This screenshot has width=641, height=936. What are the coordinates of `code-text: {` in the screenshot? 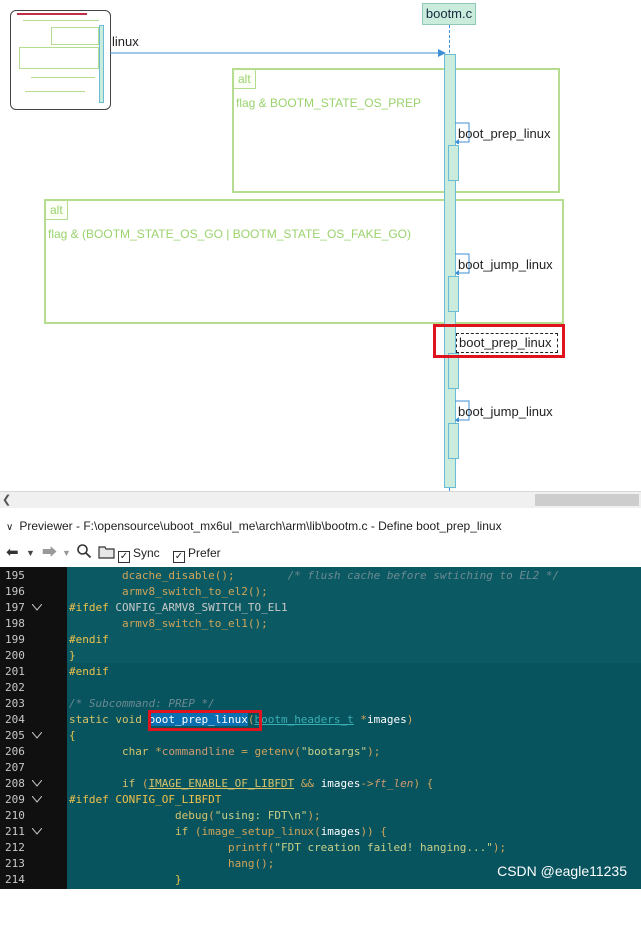 It's located at (72, 735).